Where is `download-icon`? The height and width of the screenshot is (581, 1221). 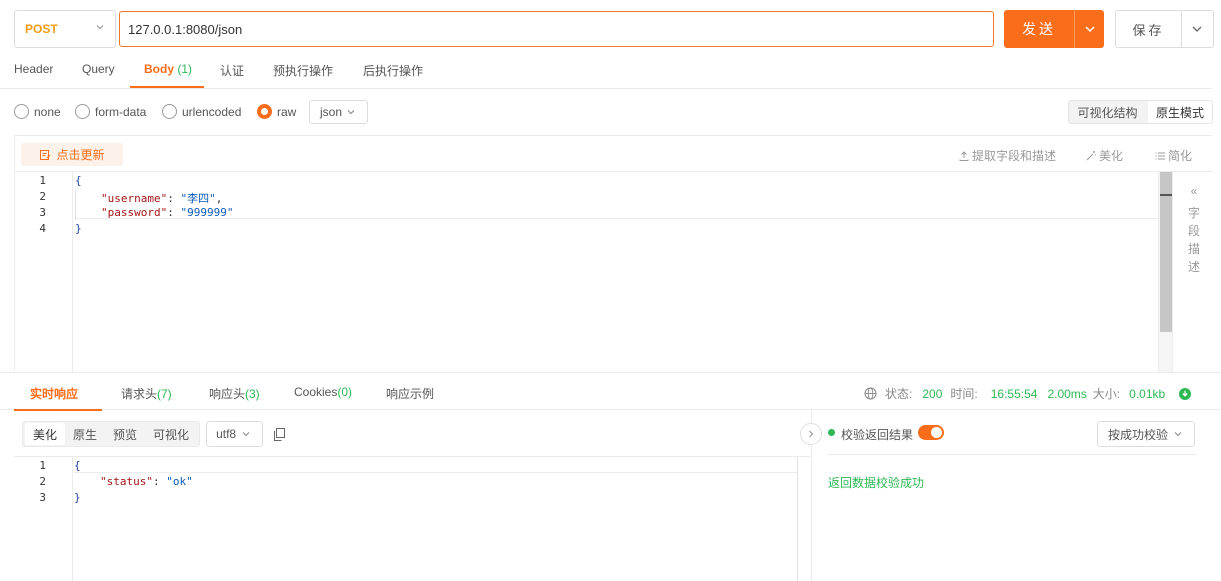
download-icon is located at coordinates (1185, 393).